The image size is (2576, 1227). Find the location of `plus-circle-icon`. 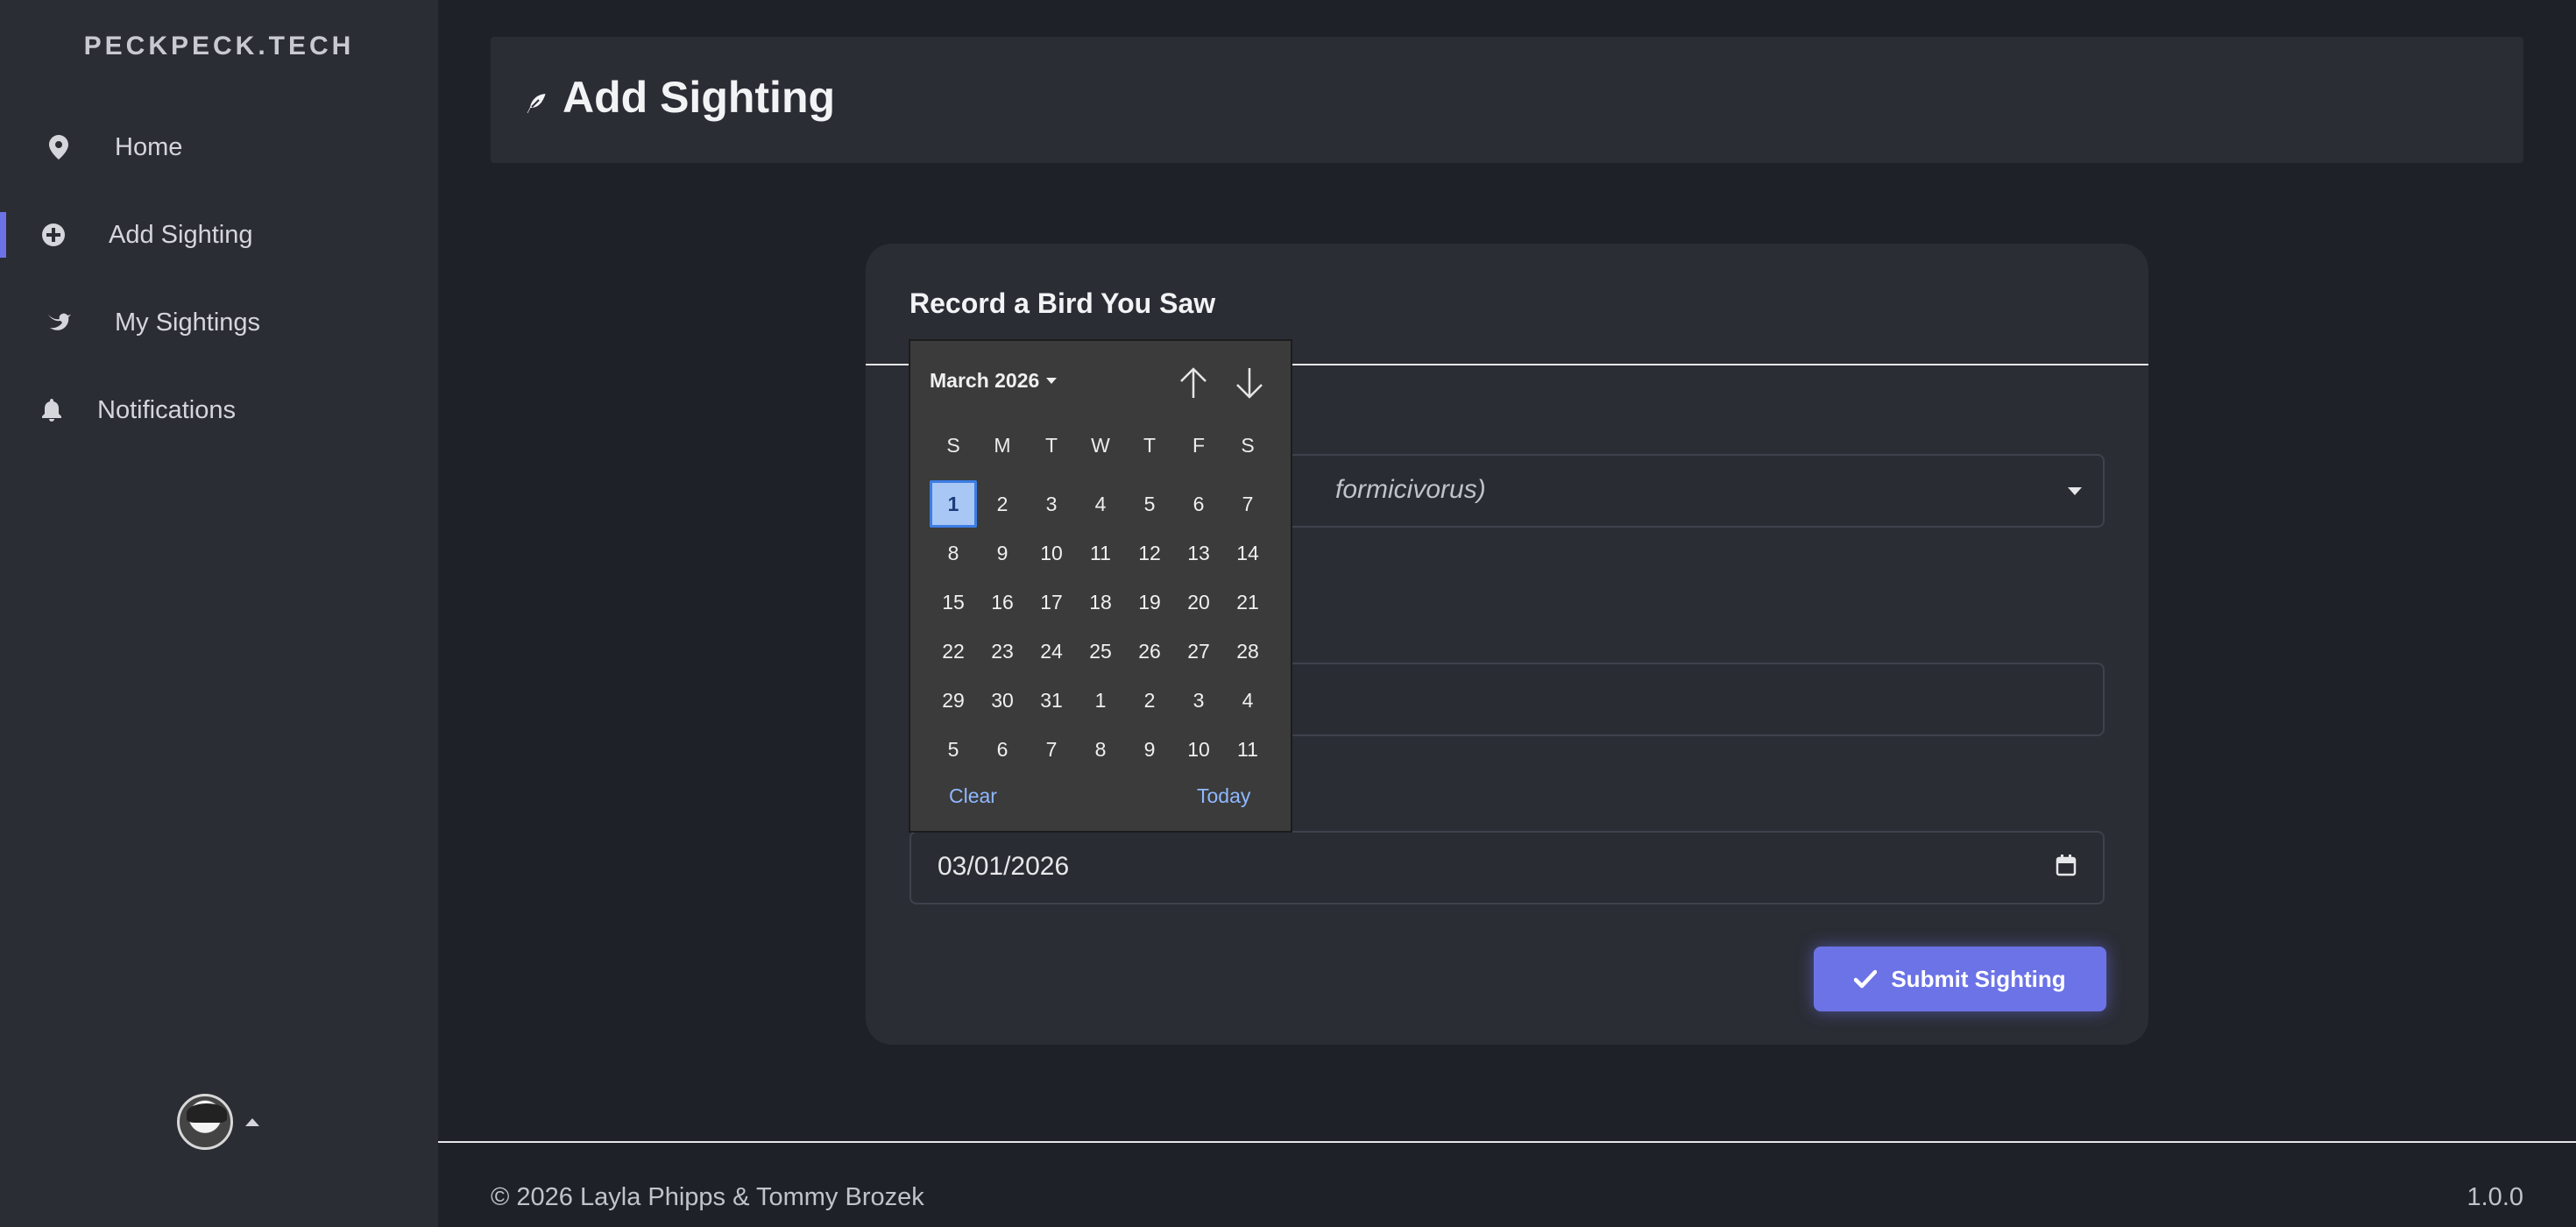

plus-circle-icon is located at coordinates (53, 235).